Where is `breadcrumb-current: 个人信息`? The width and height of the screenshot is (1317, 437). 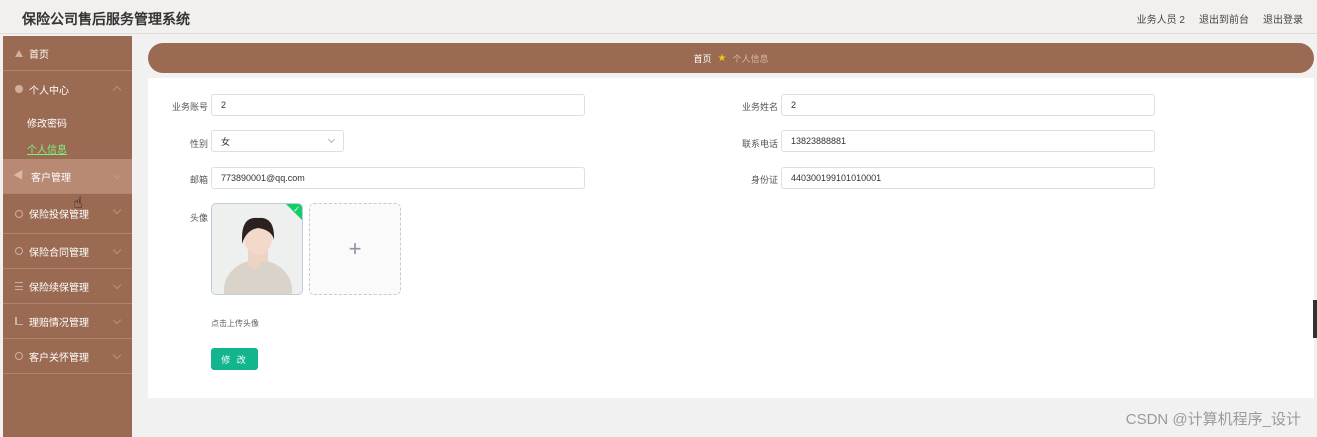 breadcrumb-current: 个人信息 is located at coordinates (750, 58).